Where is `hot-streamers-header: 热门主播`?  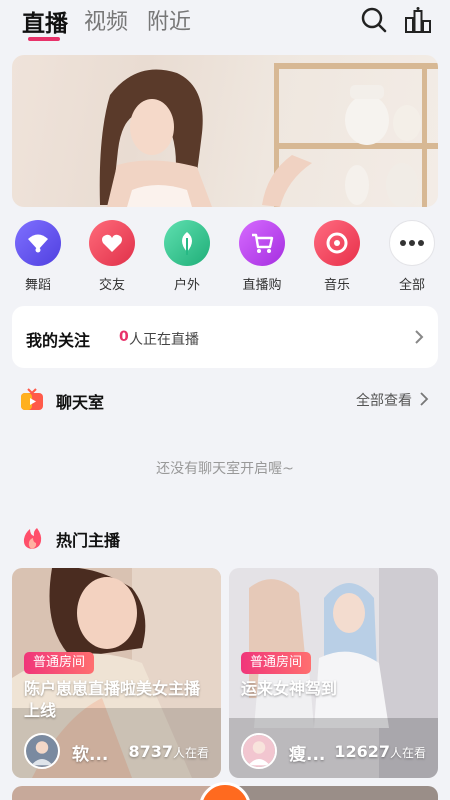
hot-streamers-header: 热门主播 is located at coordinates (225, 539).